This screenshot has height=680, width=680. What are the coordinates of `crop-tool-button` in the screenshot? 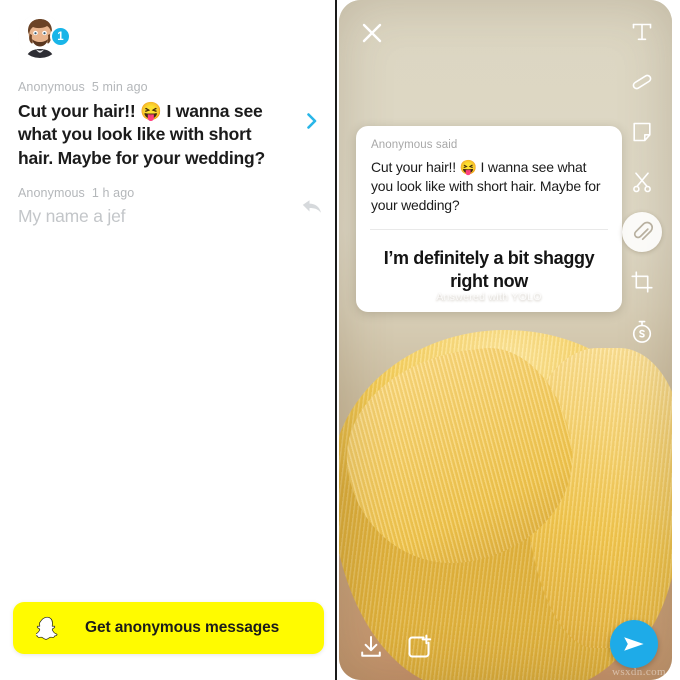 It's located at (642, 282).